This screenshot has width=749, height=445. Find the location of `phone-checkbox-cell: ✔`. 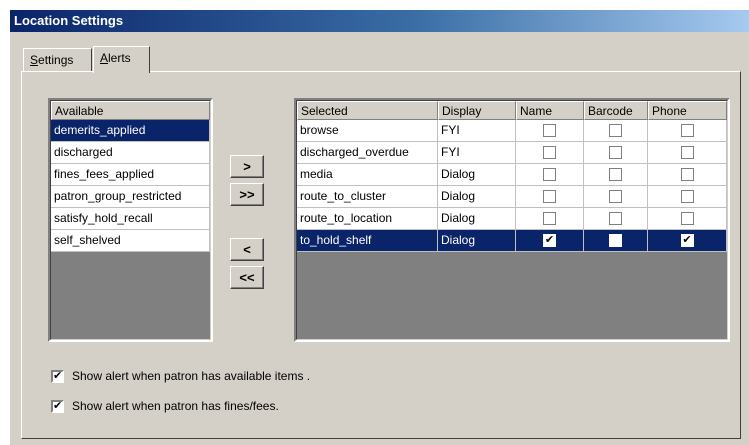

phone-checkbox-cell: ✔ is located at coordinates (687, 241).